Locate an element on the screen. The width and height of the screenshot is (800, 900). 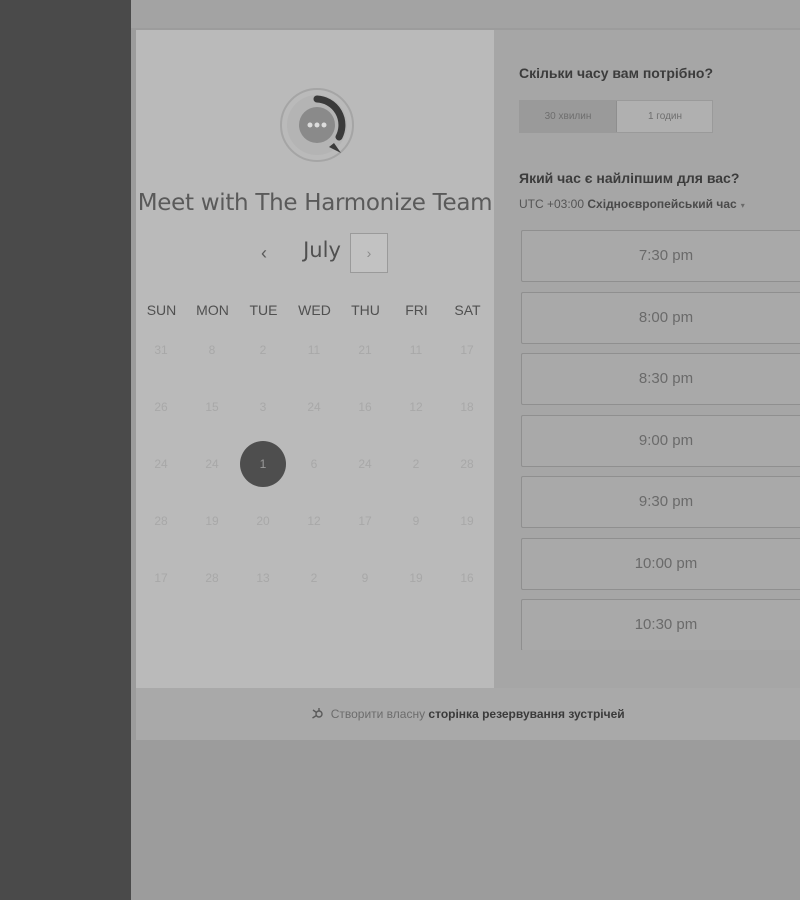
calendar-day: 3 is located at coordinates (263, 407).